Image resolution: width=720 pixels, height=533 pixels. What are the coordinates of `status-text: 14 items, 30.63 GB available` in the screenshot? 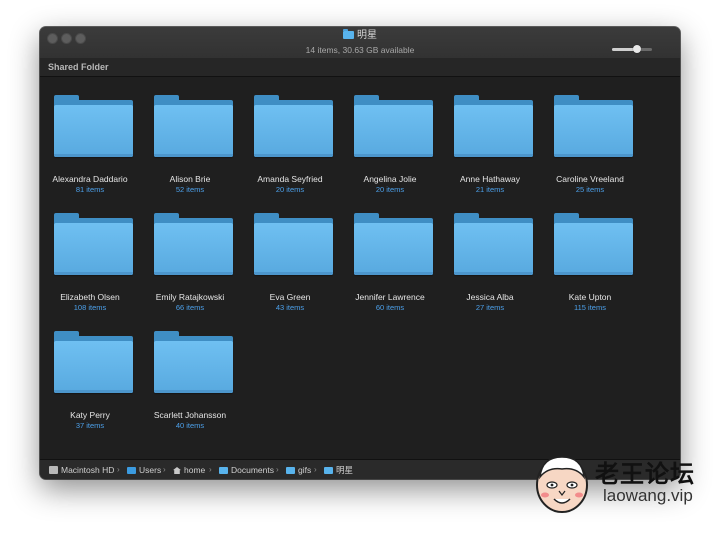 It's located at (360, 50).